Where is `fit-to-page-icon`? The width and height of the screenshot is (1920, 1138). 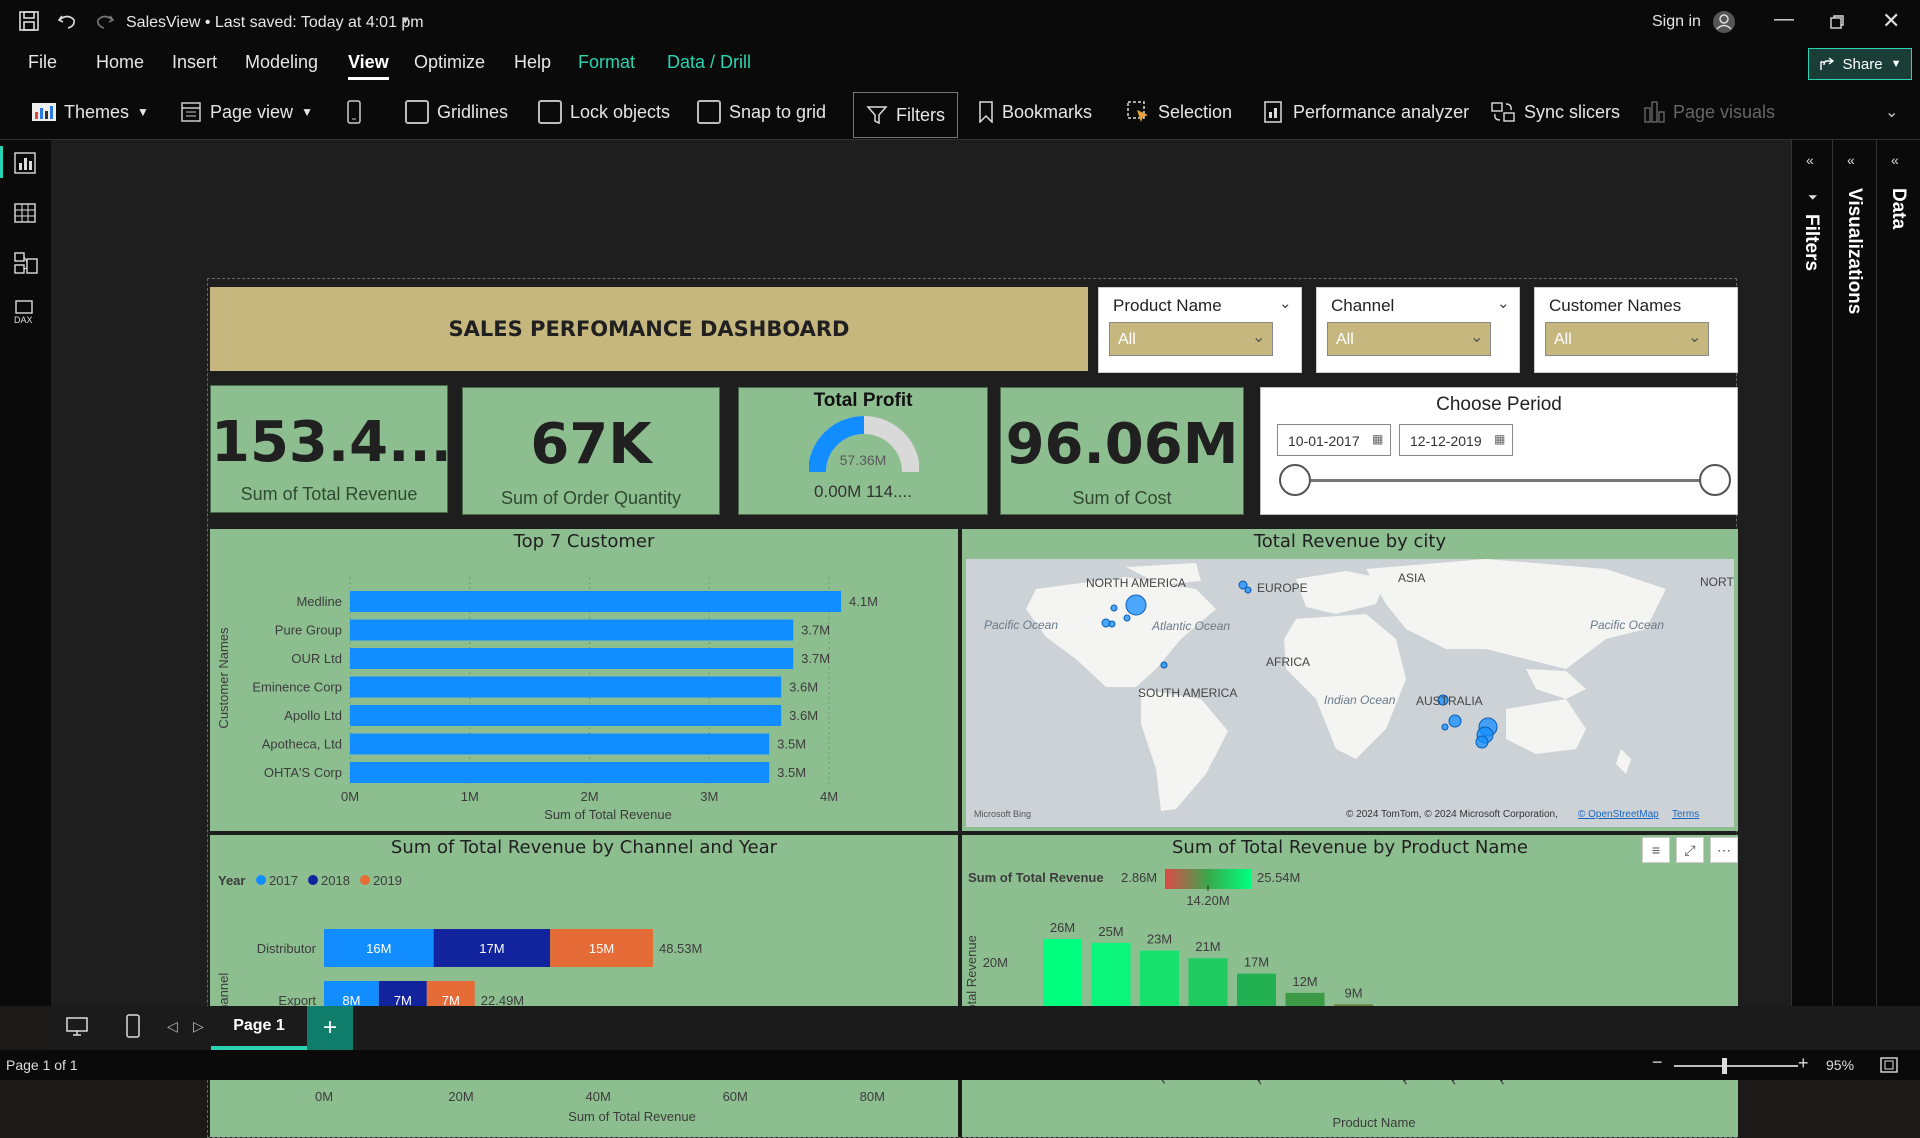 fit-to-page-icon is located at coordinates (1889, 1065).